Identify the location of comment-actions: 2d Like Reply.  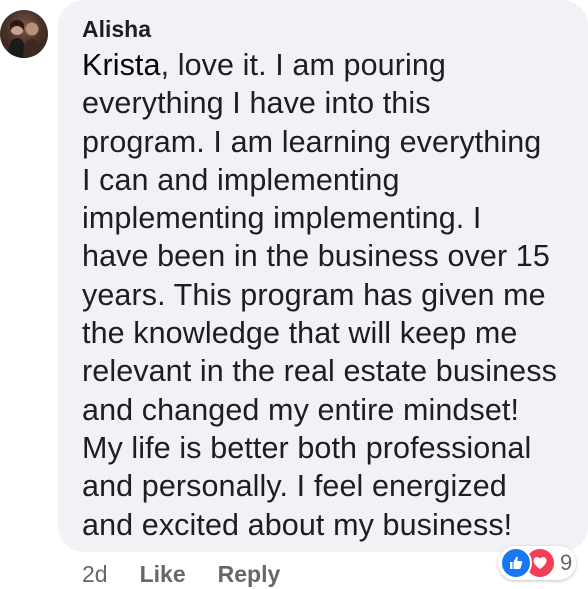
(197, 574).